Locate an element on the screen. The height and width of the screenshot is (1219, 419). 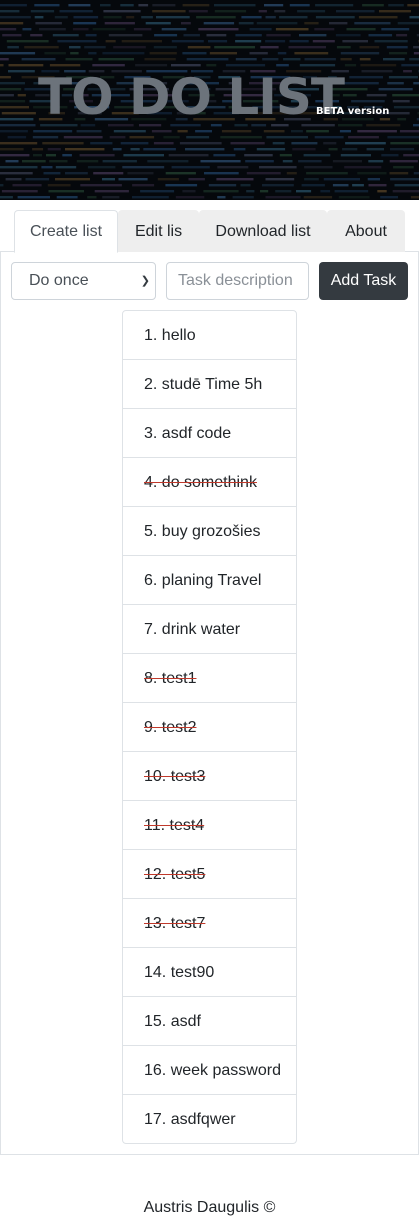
app-title: TO DO LIST is located at coordinates (191, 97).